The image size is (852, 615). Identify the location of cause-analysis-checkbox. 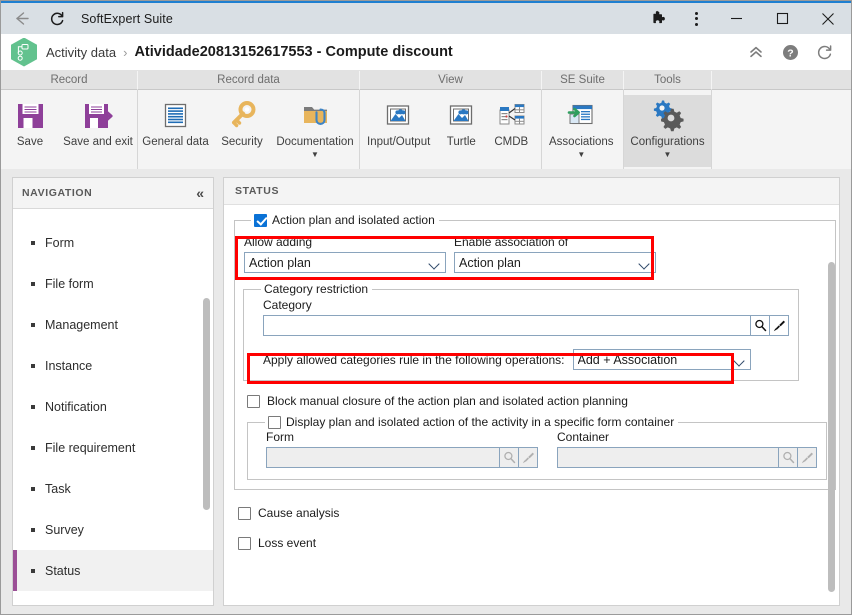
(244, 513).